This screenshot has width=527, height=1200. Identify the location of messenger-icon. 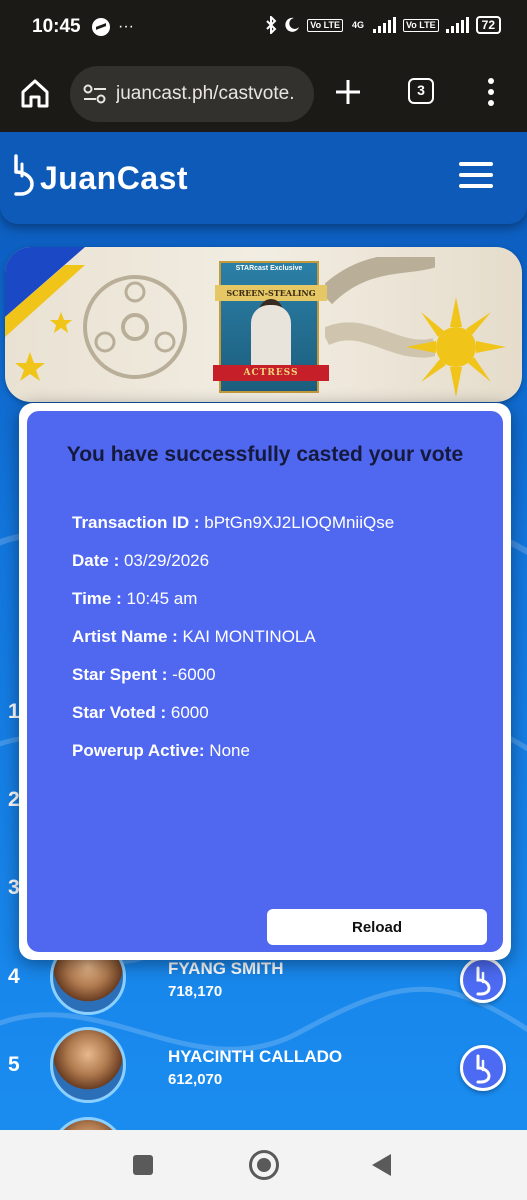
(101, 27).